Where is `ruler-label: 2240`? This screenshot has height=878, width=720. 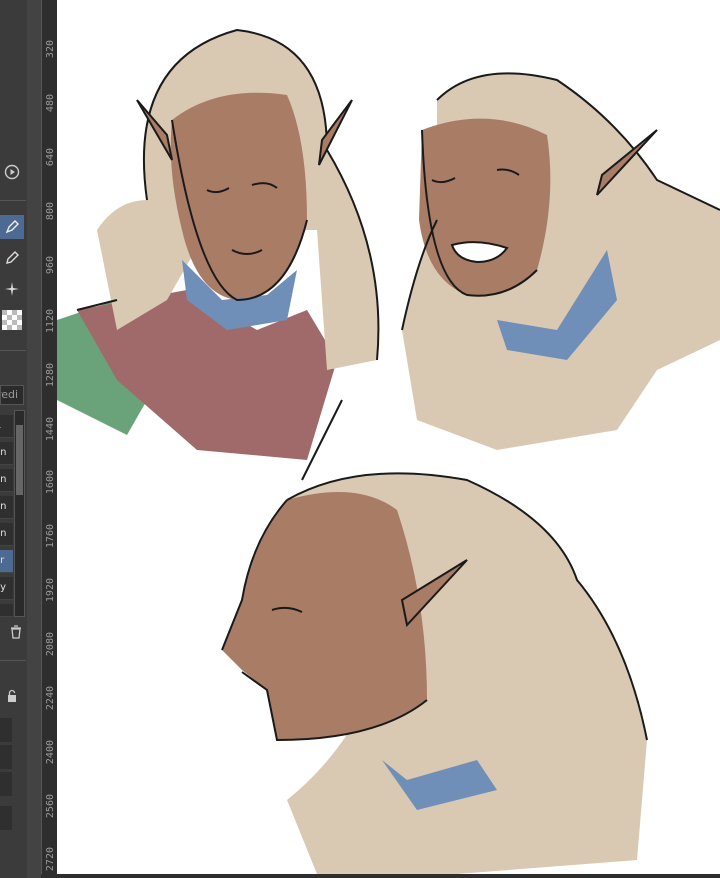 ruler-label: 2240 is located at coordinates (50, 698).